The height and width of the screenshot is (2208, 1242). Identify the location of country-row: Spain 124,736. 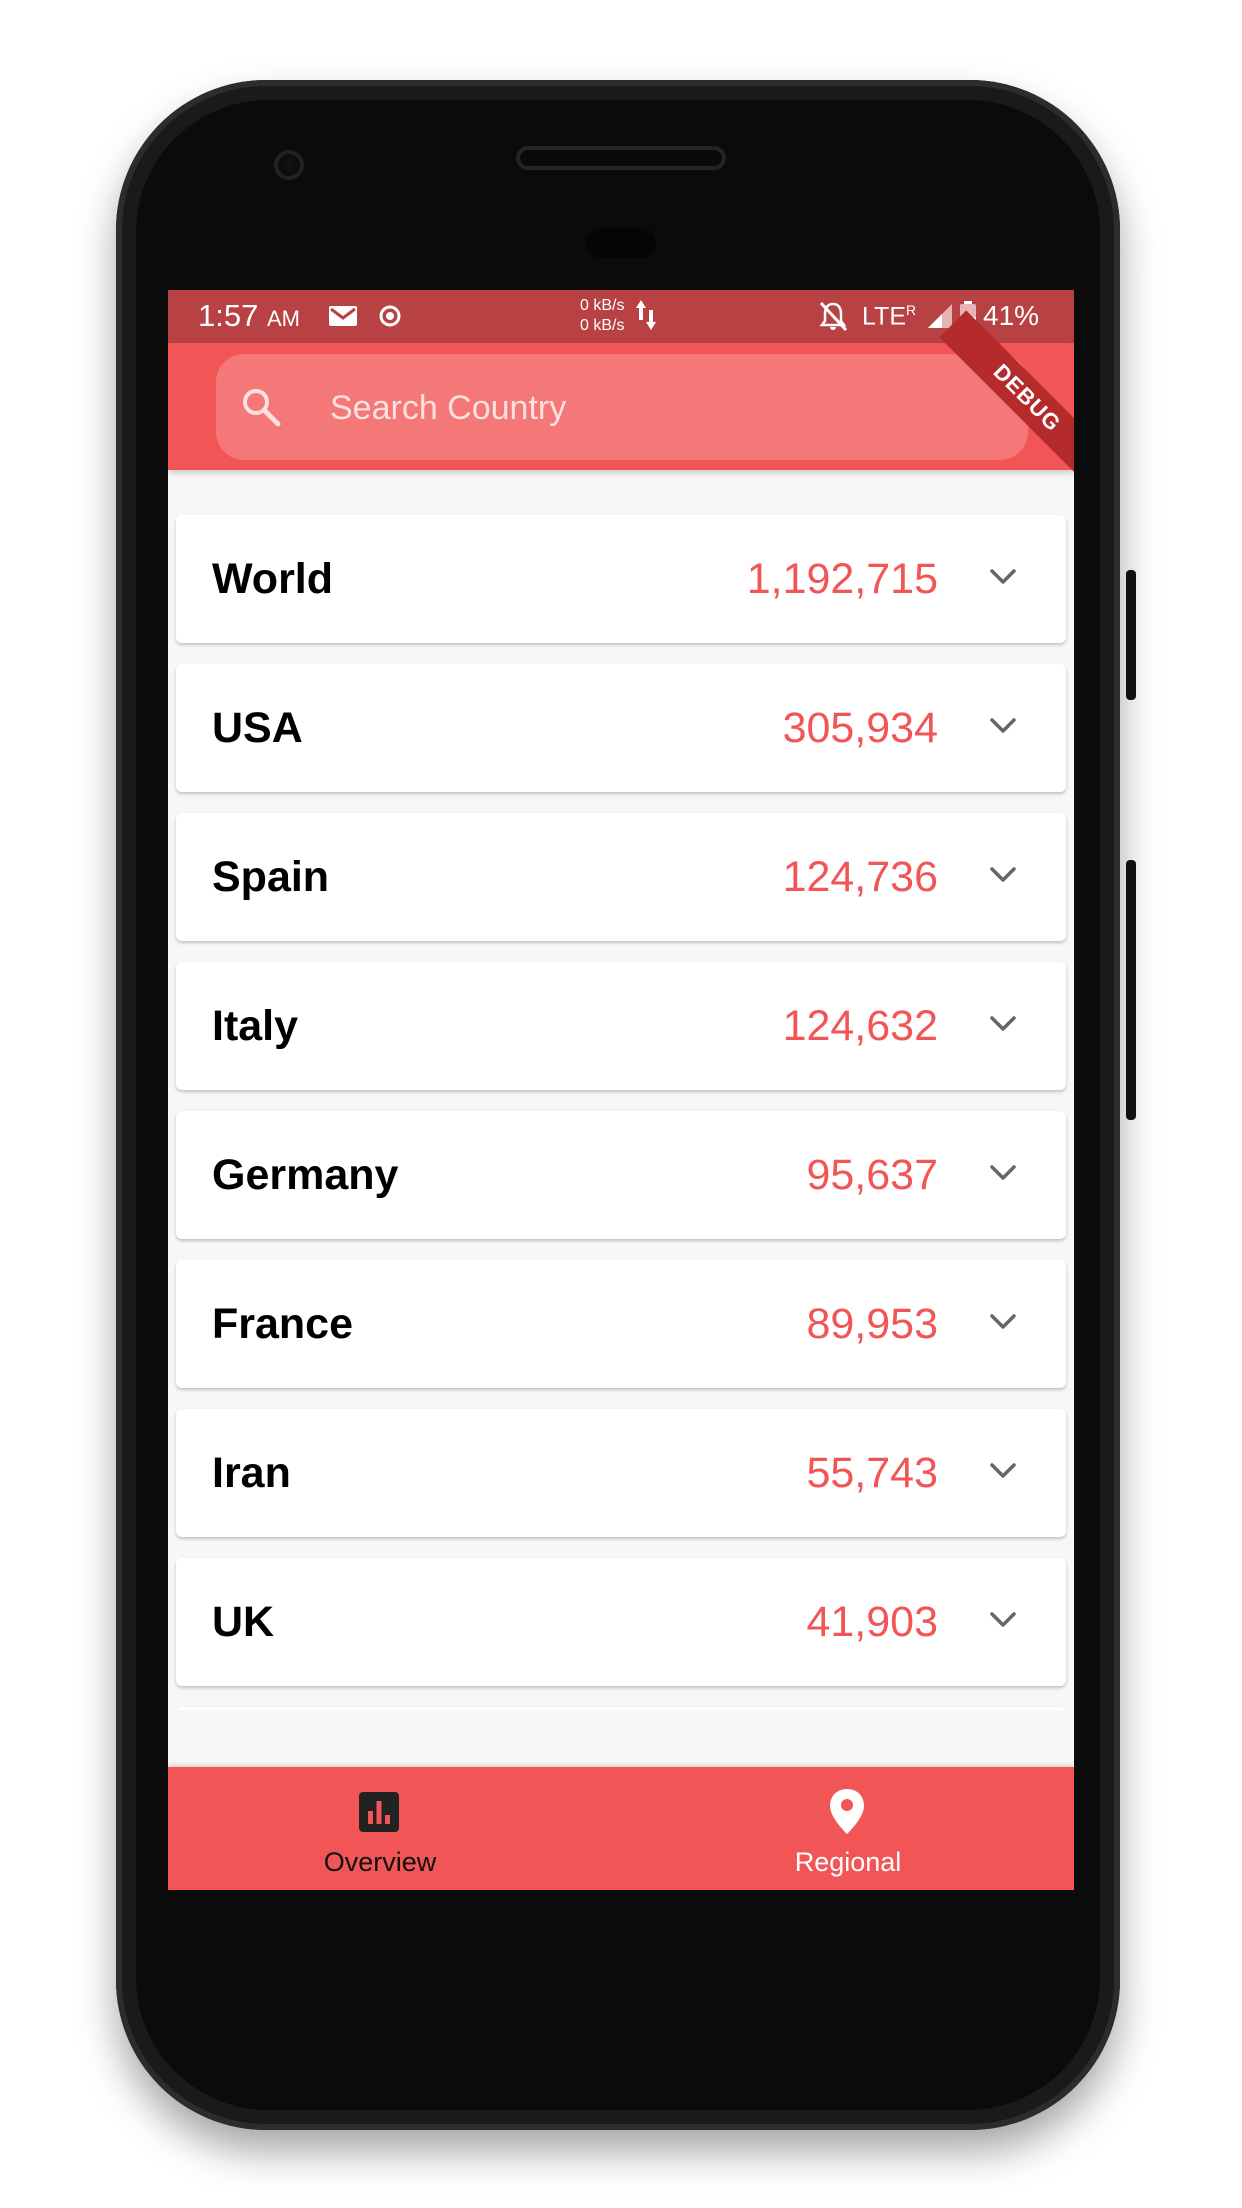
(621, 877).